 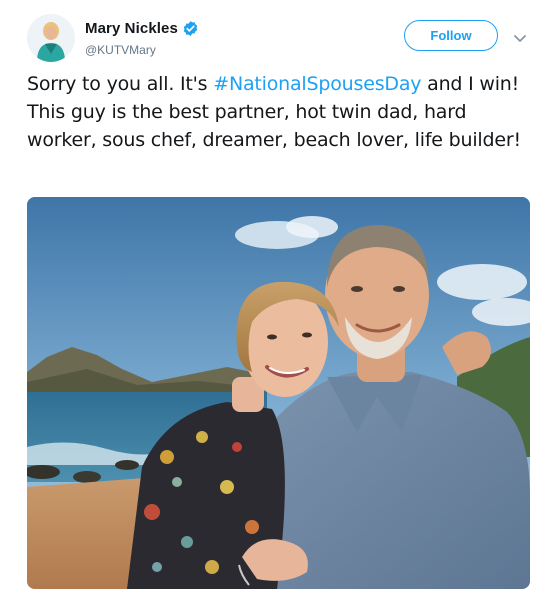 What do you see at coordinates (317, 84) in the screenshot?
I see `hashtag-link: #NationalSpousesDay` at bounding box center [317, 84].